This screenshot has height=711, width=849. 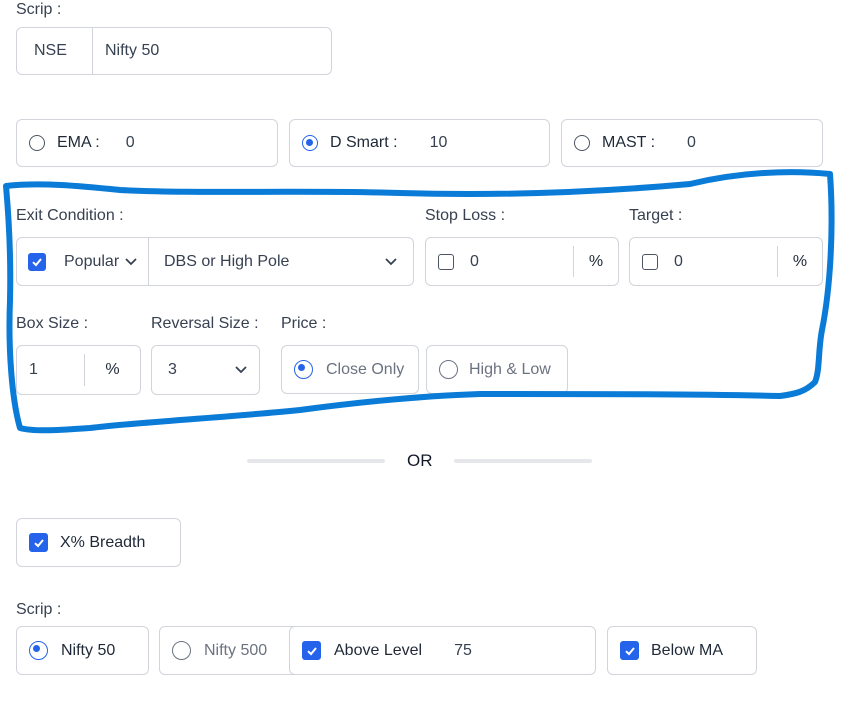 What do you see at coordinates (582, 143) in the screenshot?
I see `radio-mast` at bounding box center [582, 143].